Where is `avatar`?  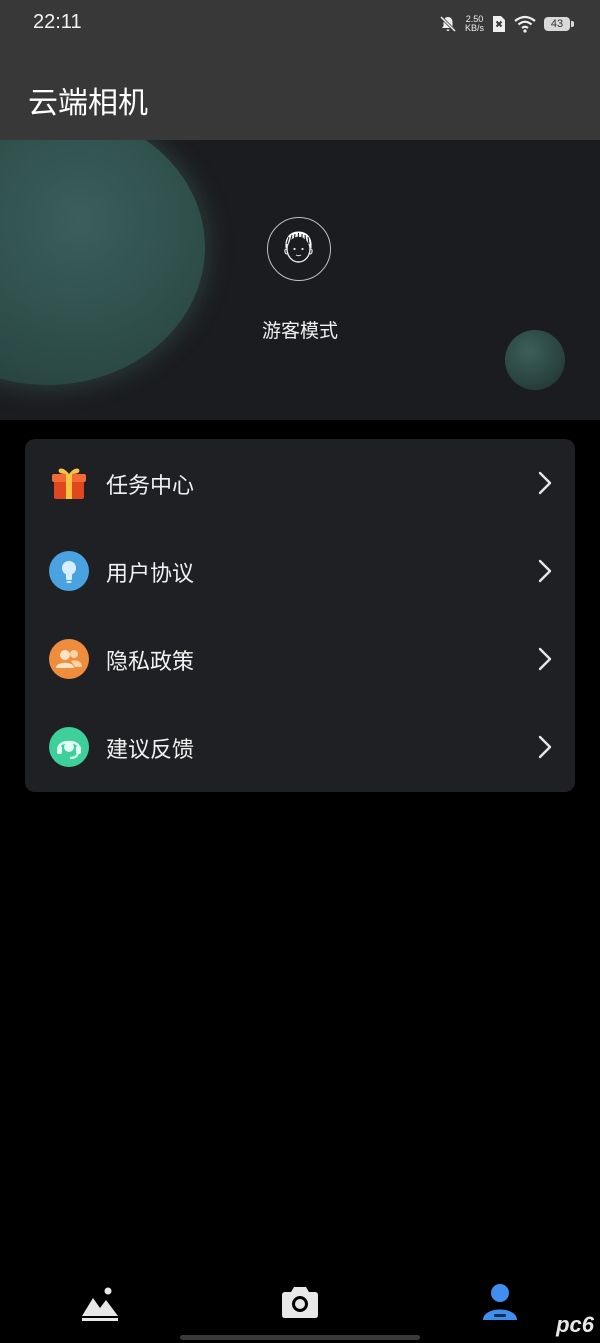 avatar is located at coordinates (299, 249).